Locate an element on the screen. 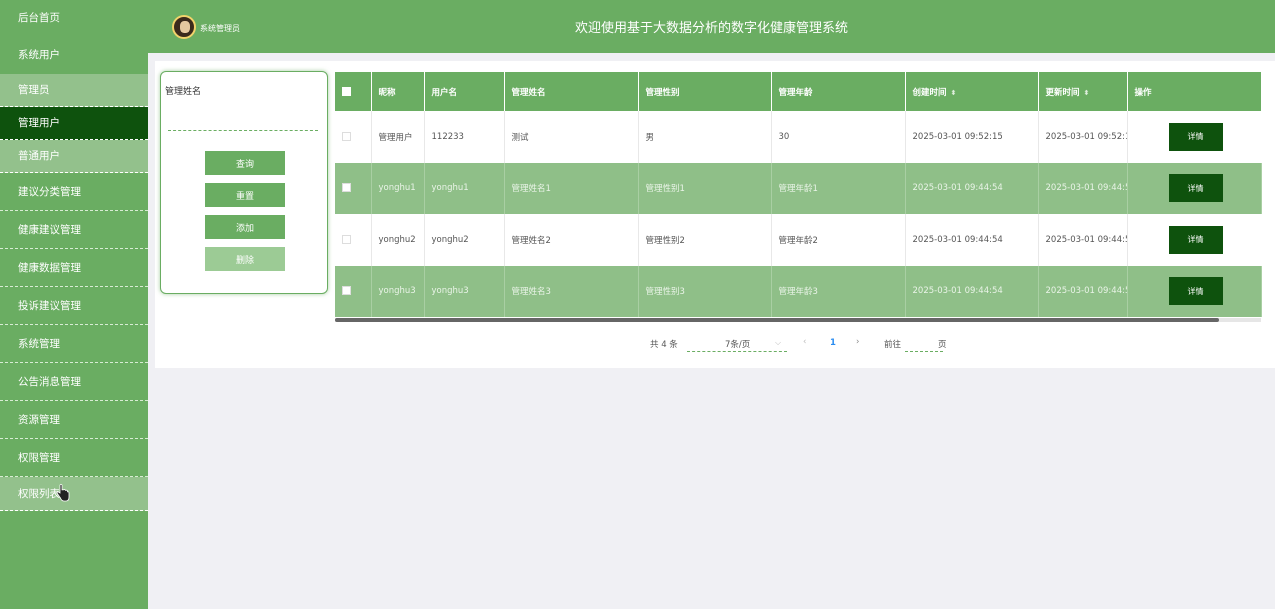  cell-admin-name: 管理姓名3 is located at coordinates (571, 291).